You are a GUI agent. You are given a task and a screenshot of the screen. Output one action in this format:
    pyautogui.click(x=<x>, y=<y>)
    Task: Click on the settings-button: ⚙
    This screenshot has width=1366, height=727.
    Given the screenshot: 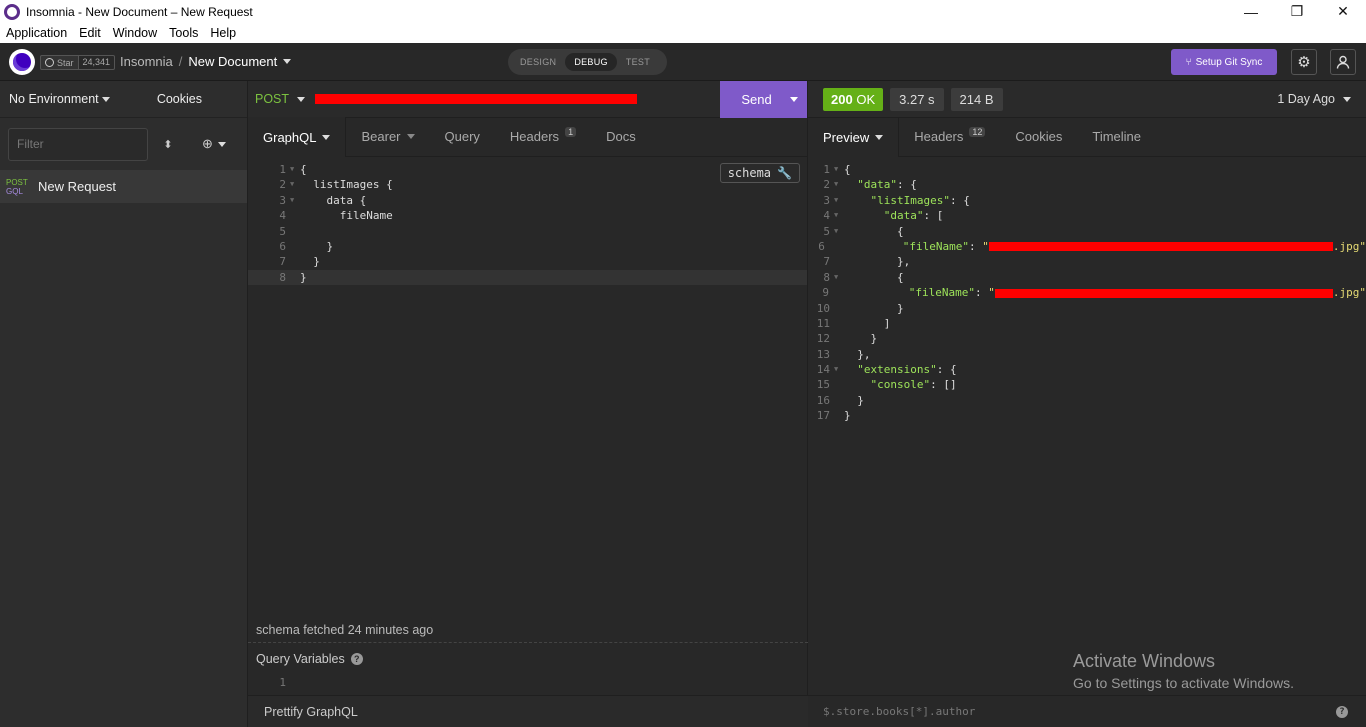 What is the action you would take?
    pyautogui.click(x=1304, y=62)
    